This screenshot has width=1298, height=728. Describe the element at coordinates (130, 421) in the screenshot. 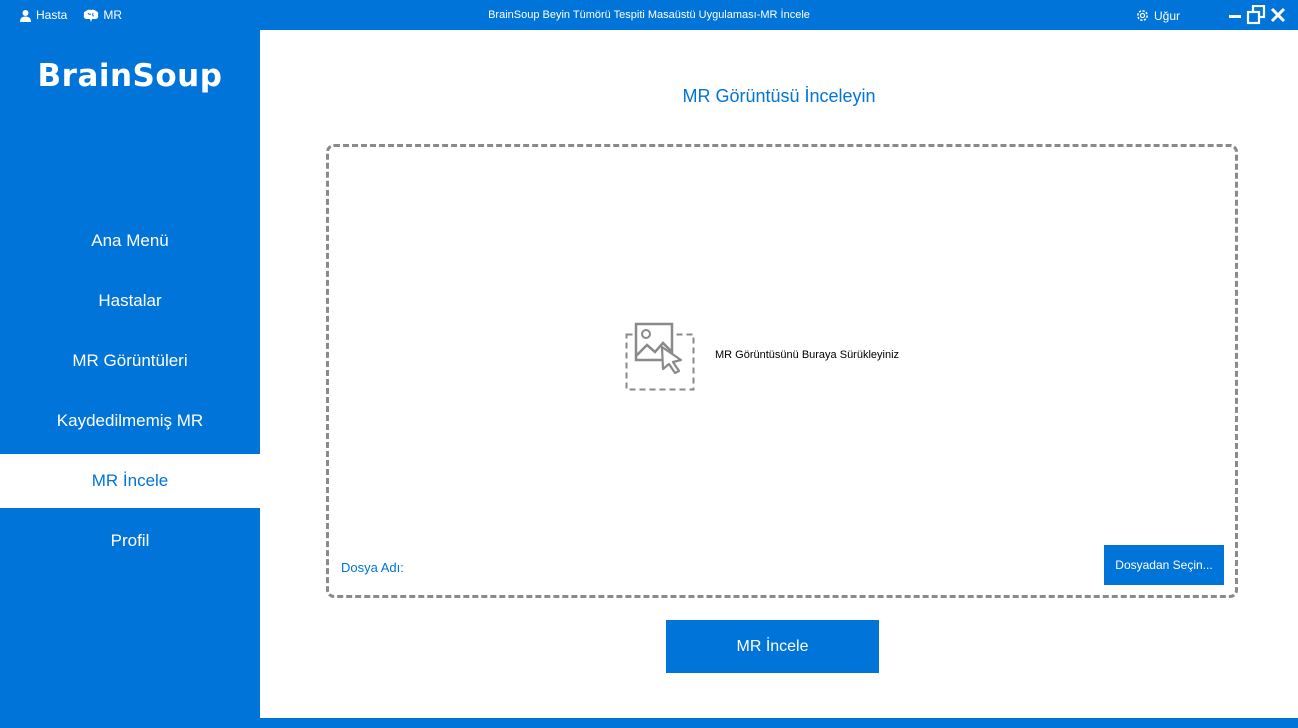

I see `sidebar-item-unsaved-mr: Kaydedilmemiş MR` at that location.